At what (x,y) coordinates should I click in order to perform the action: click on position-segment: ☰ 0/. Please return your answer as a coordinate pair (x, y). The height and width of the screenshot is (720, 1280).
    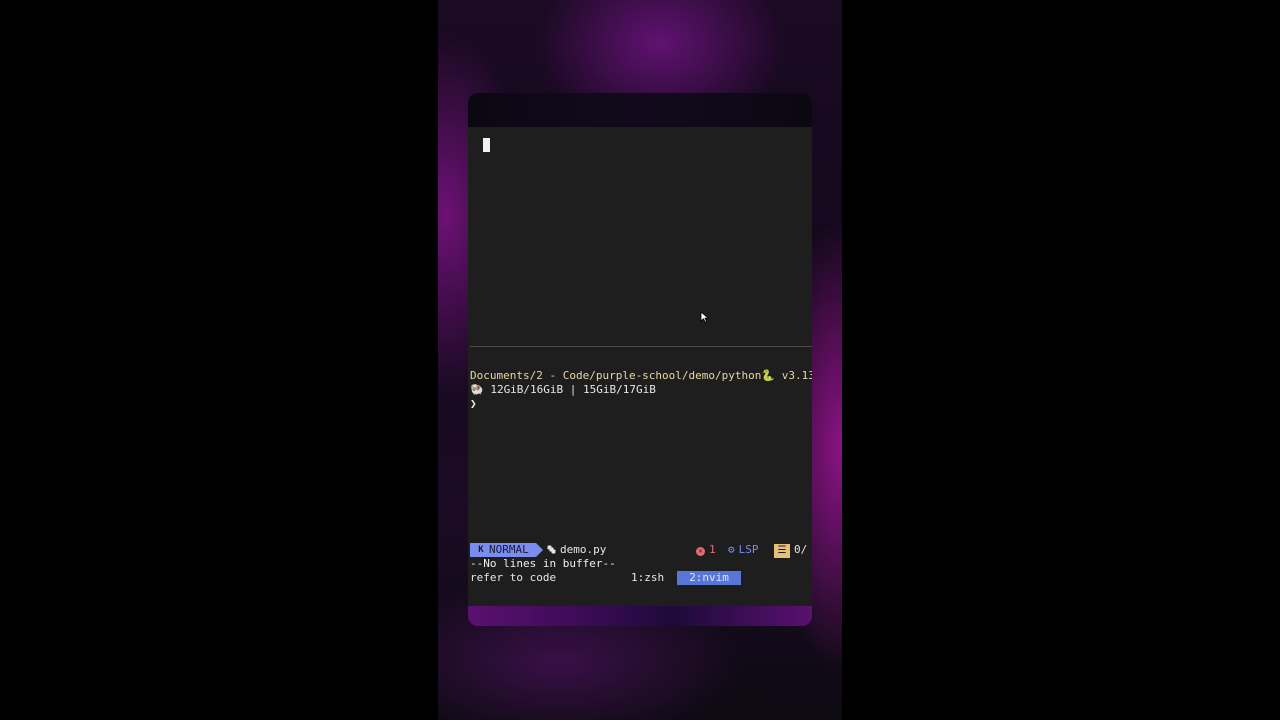
    Looking at the image, I should click on (790, 550).